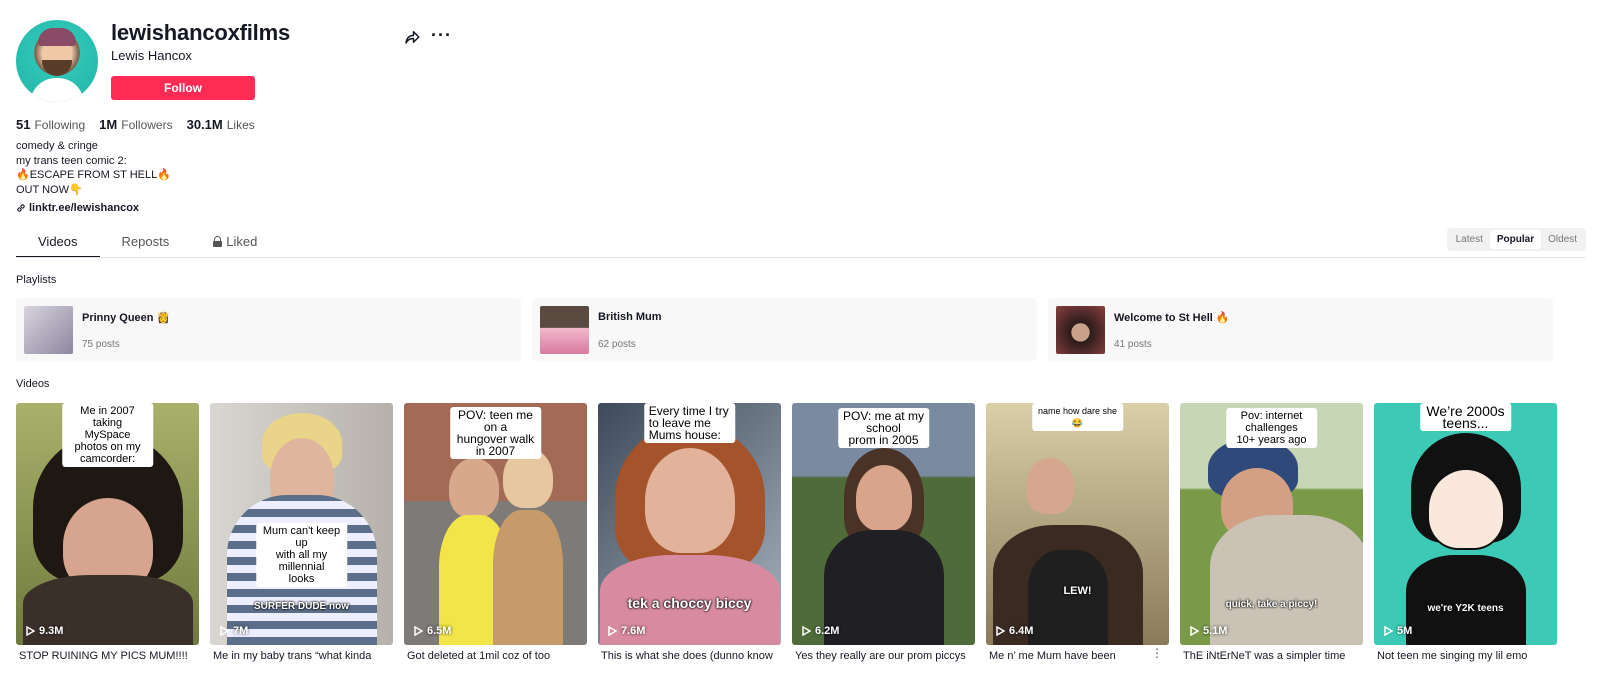 The width and height of the screenshot is (1600, 694). I want to click on video-title: Yes they really are our prom piccys, so click(880, 656).